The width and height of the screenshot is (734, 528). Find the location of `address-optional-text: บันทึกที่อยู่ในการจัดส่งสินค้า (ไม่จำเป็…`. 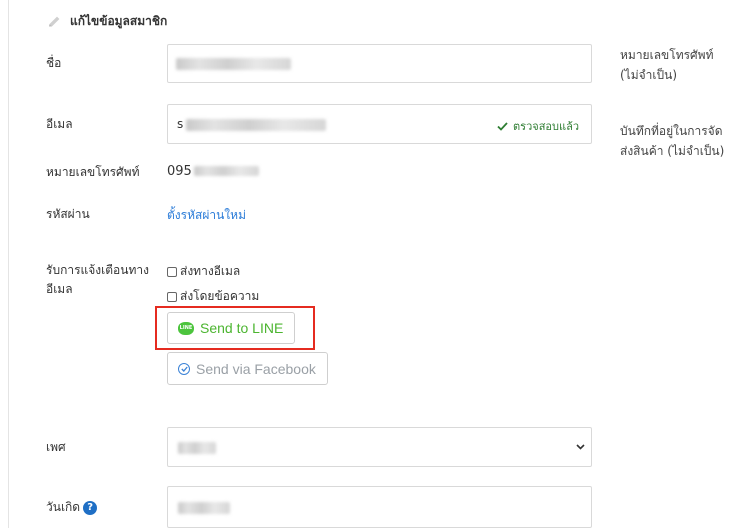

address-optional-text: บันทึกที่อยู่ในการจัดส่งสินค้า (ไม่จำเป็… is located at coordinates (672, 141).